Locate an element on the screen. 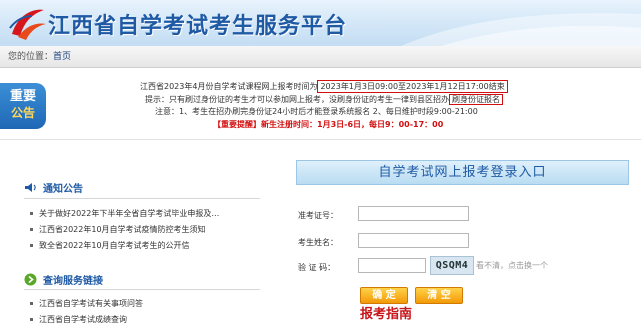 The height and width of the screenshot is (327, 641). site-header: 江西省自学考试考生服务平台 is located at coordinates (320, 23).